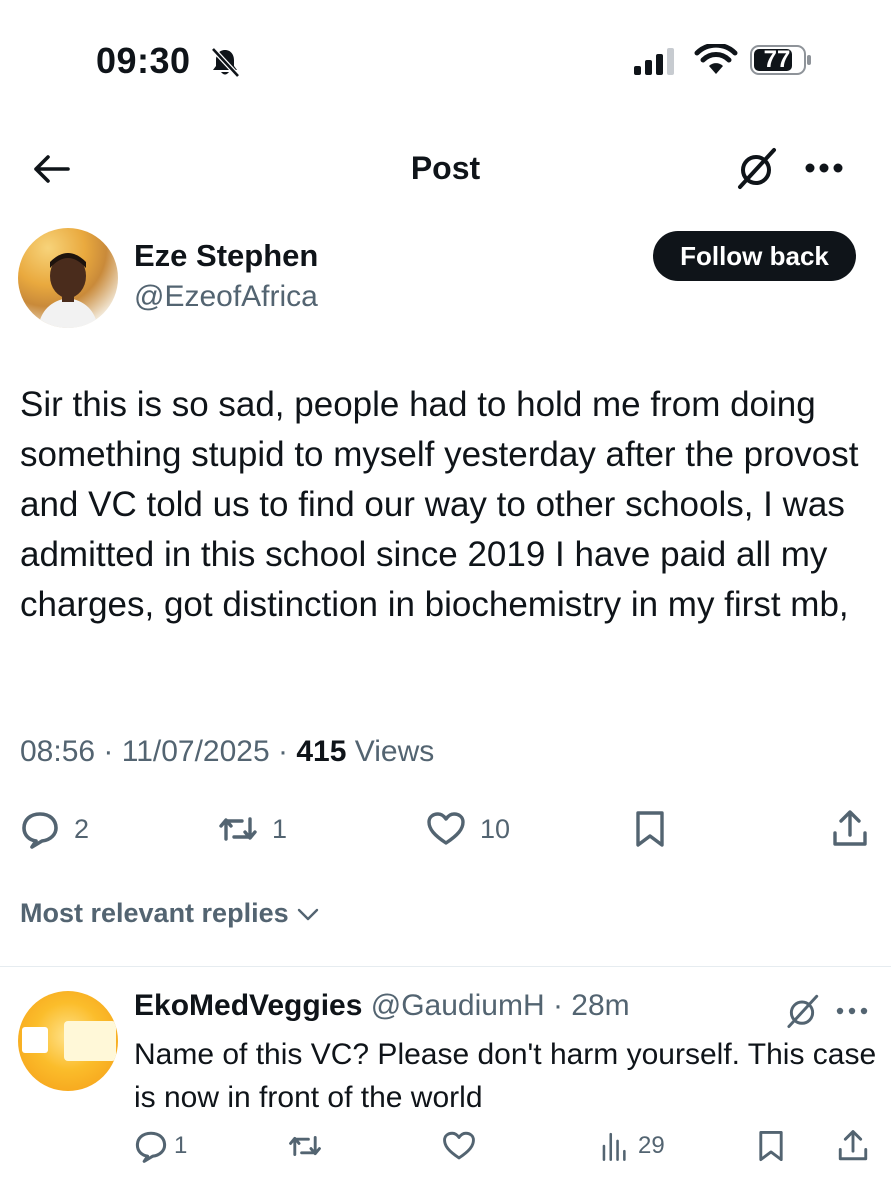 The image size is (891, 1200). I want to click on post-author: Eze Stephen @EzeofAfrica Follow back, so click(445, 281).